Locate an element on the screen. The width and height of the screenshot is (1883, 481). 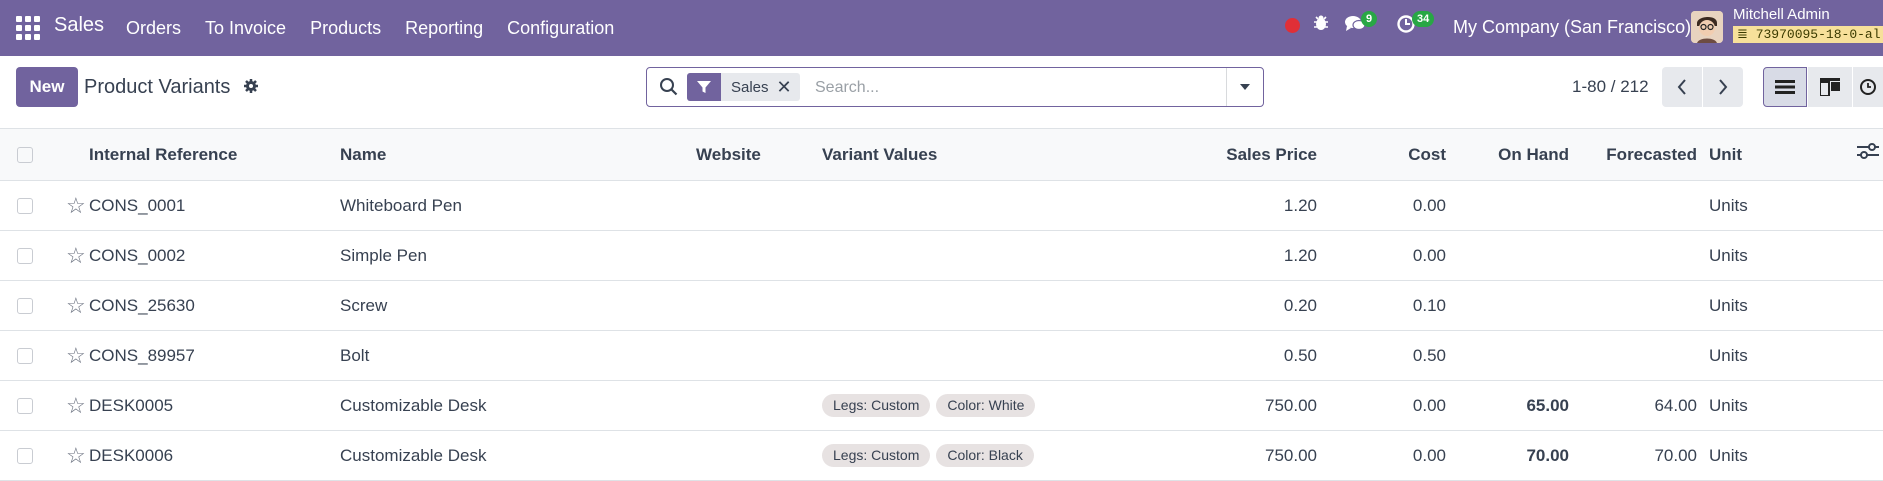
page-title: Product Variants is located at coordinates (157, 87).